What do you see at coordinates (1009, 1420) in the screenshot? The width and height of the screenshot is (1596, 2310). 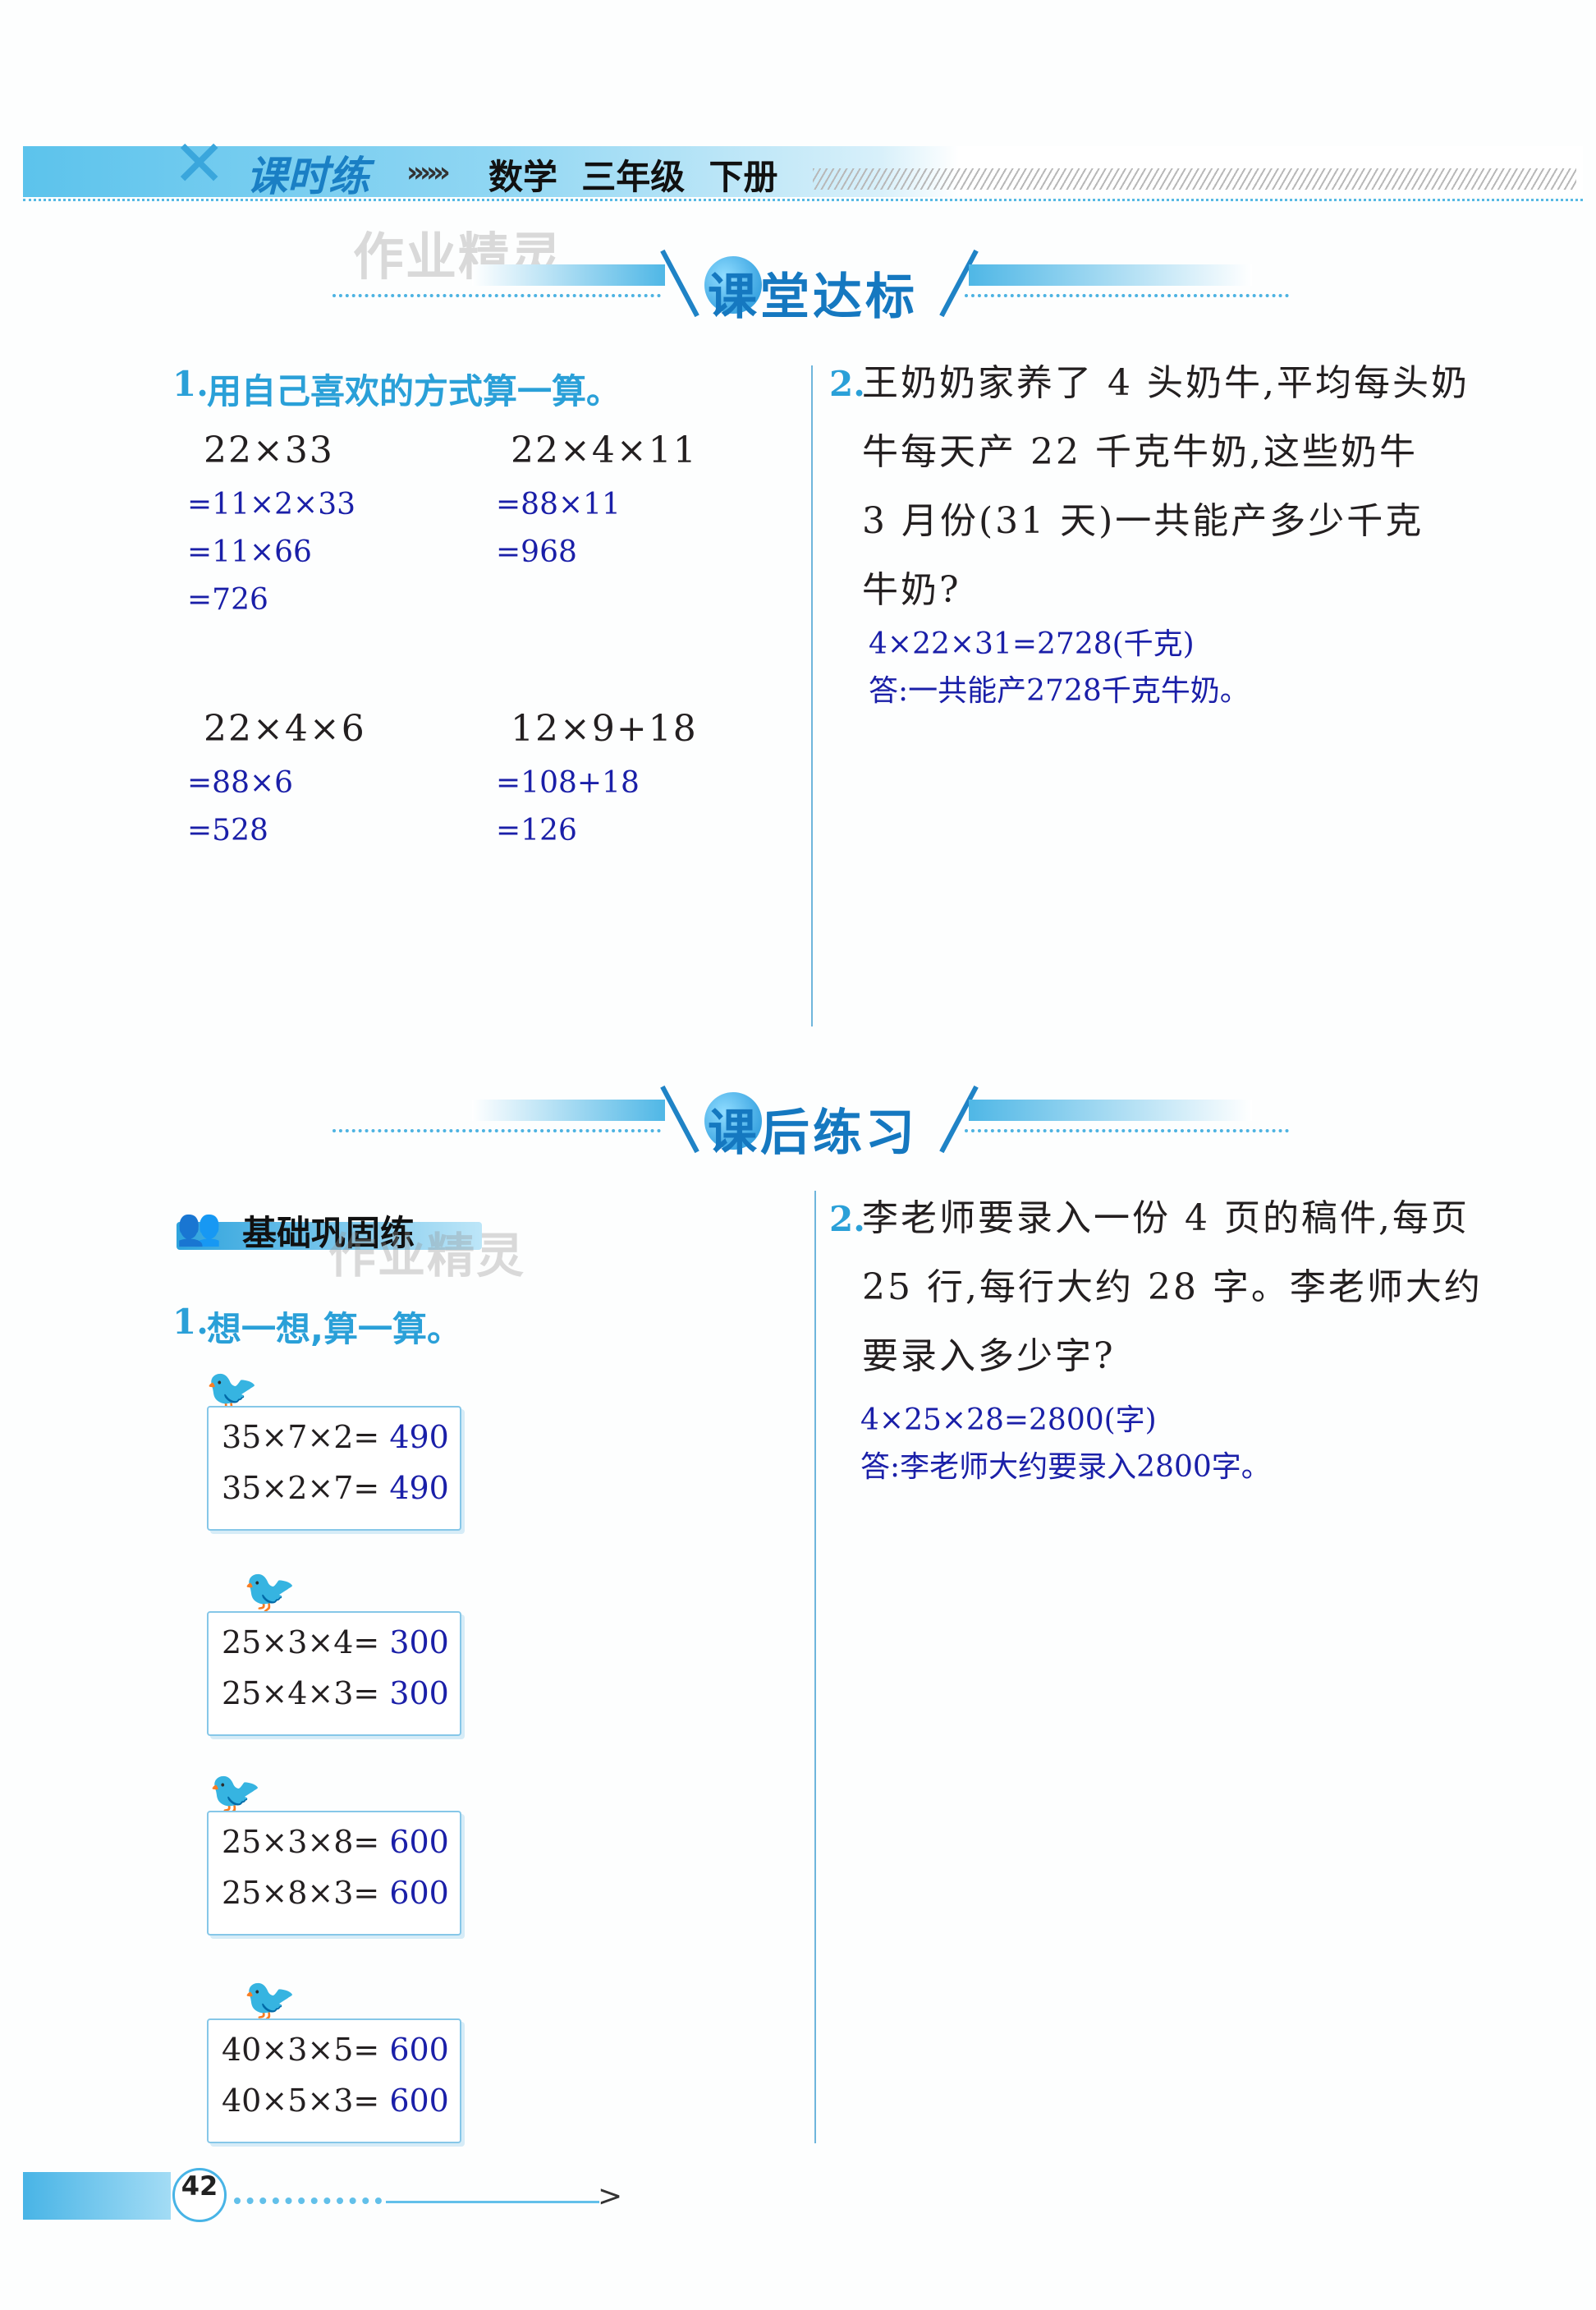 I see `s2-q2-answer-expr: 4×25×28=2800(字)` at bounding box center [1009, 1420].